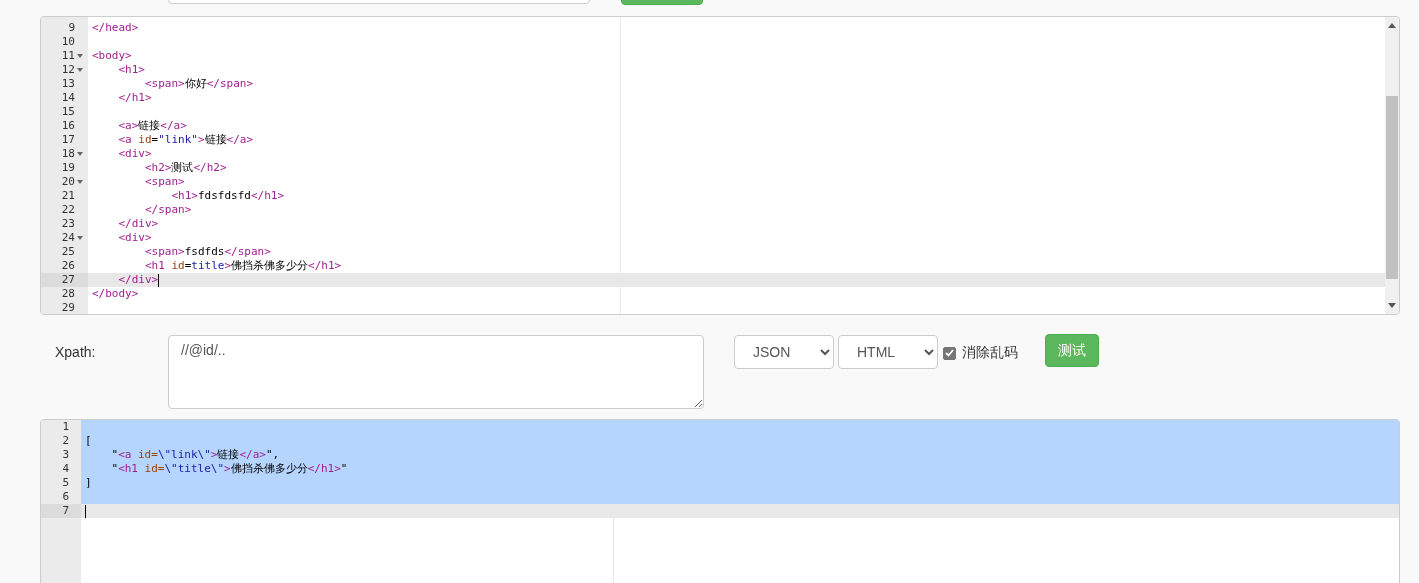 This screenshot has height=583, width=1419. What do you see at coordinates (112, 56) in the screenshot?
I see `code-line: <body>` at bounding box center [112, 56].